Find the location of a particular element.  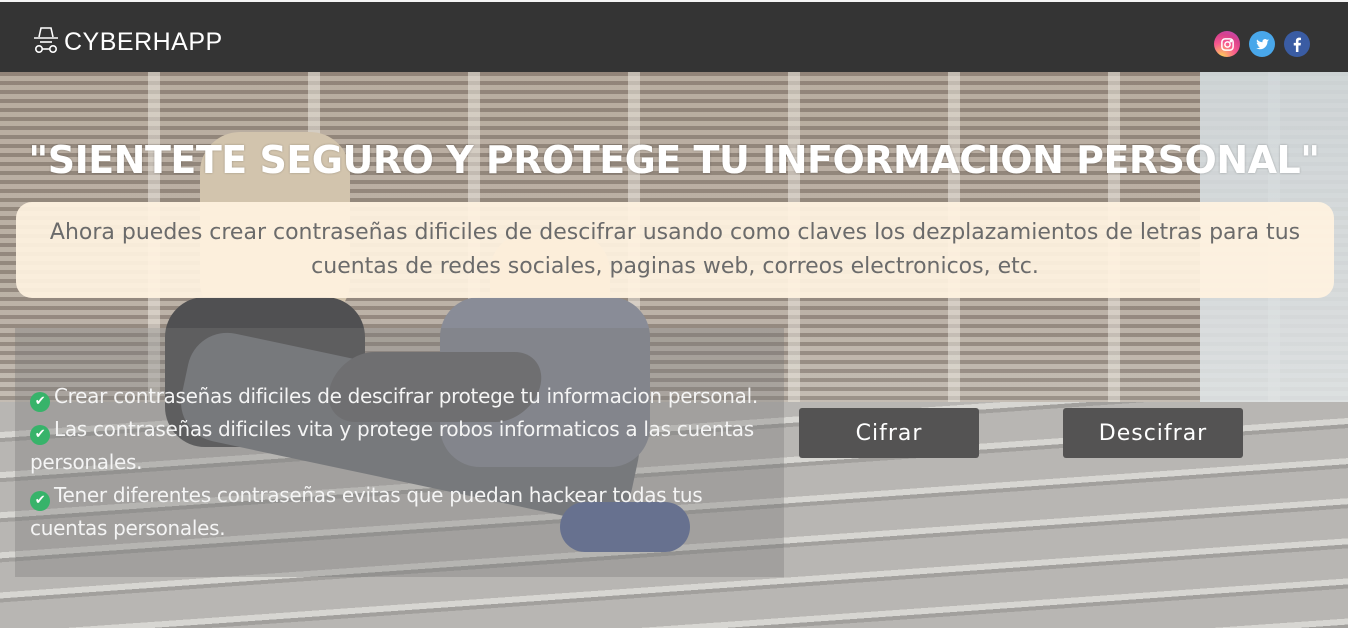

social-links is located at coordinates (1262, 44).